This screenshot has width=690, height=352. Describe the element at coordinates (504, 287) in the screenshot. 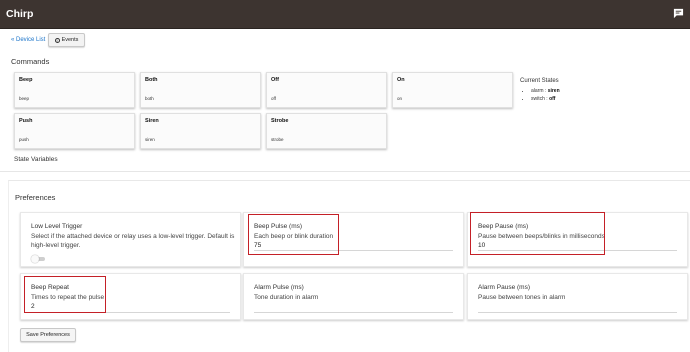

I see `pref-title: Alarm Pause (ms)` at that location.